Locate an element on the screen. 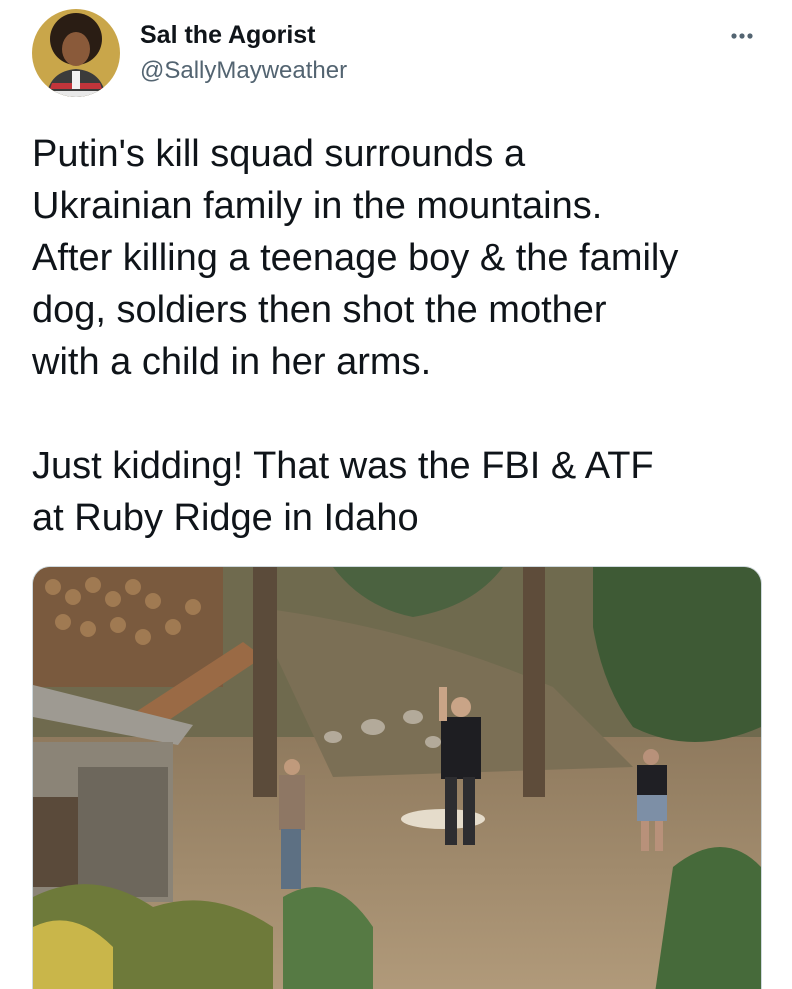  avatar-image is located at coordinates (76, 53).